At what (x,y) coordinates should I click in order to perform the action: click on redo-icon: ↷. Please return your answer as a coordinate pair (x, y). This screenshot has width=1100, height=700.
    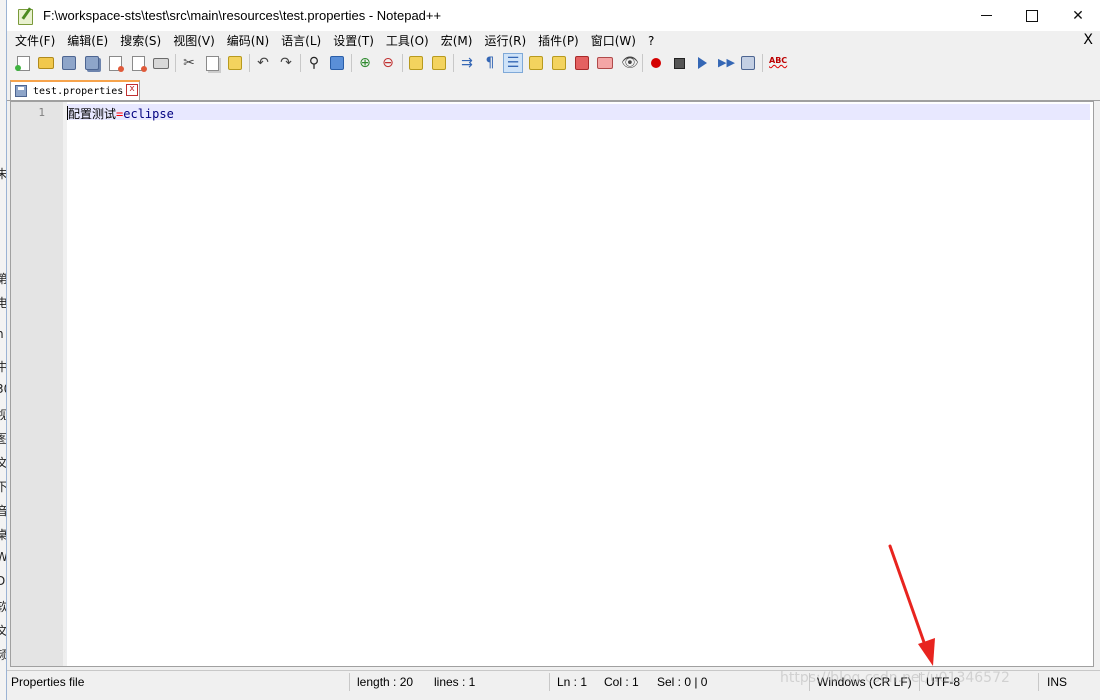
    Looking at the image, I should click on (286, 63).